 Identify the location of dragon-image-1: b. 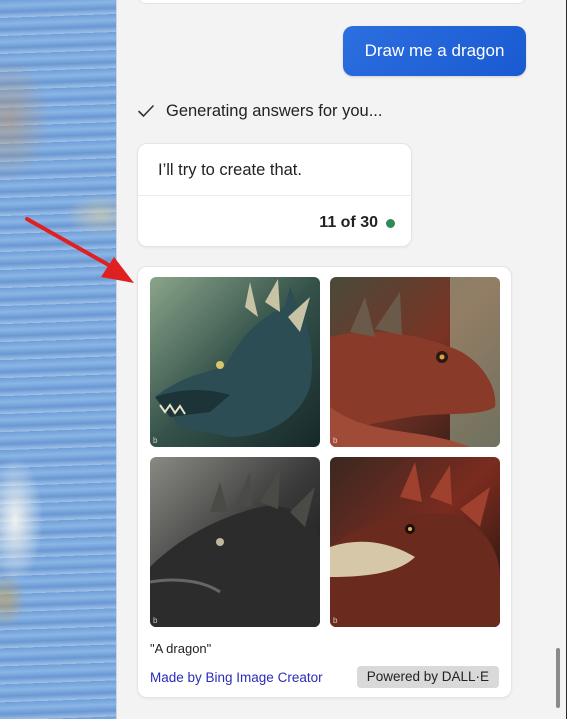
(235, 362).